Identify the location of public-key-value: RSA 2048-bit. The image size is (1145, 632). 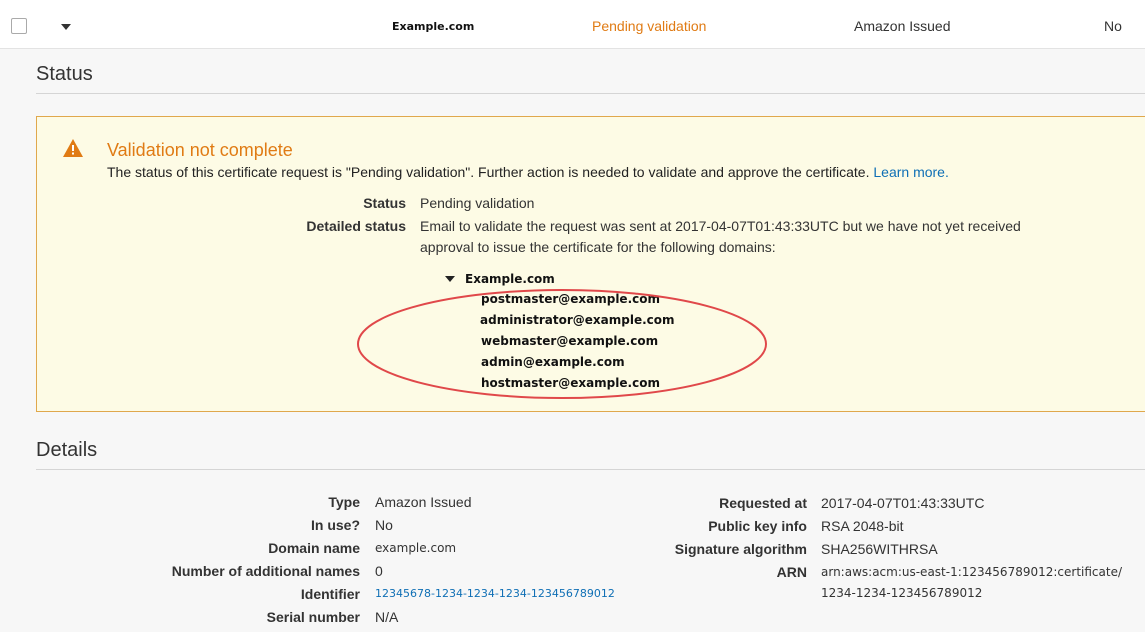
(862, 526).